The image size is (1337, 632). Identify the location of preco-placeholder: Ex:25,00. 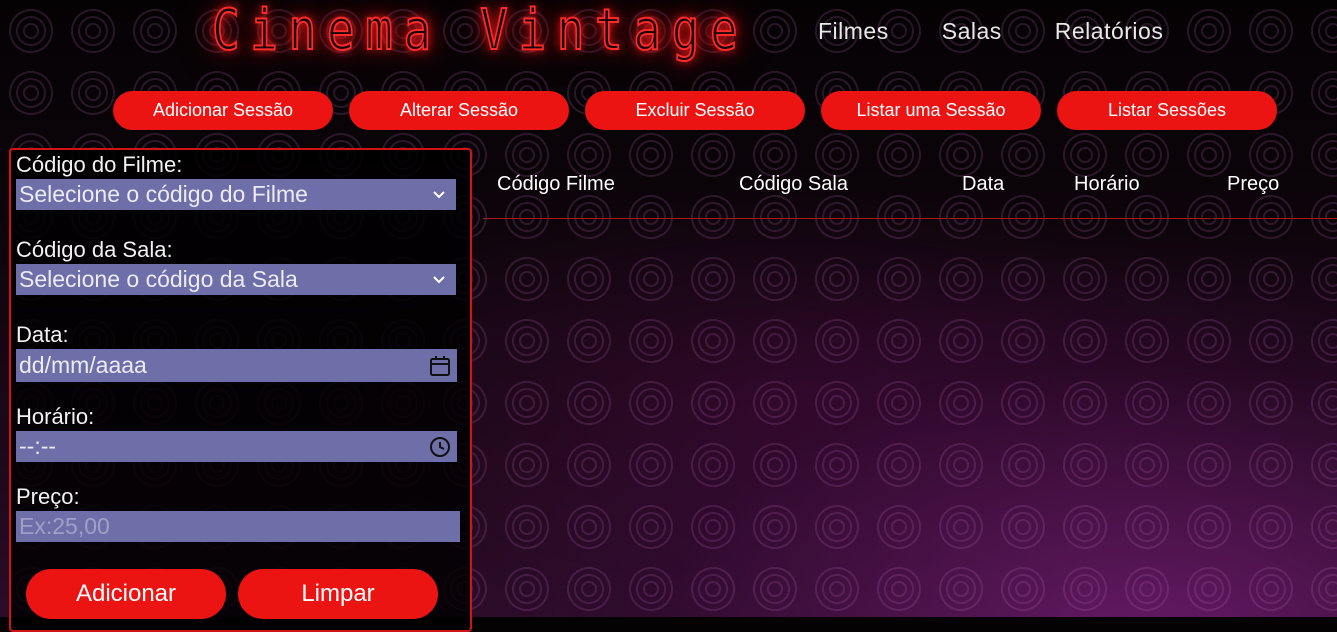
(64, 526).